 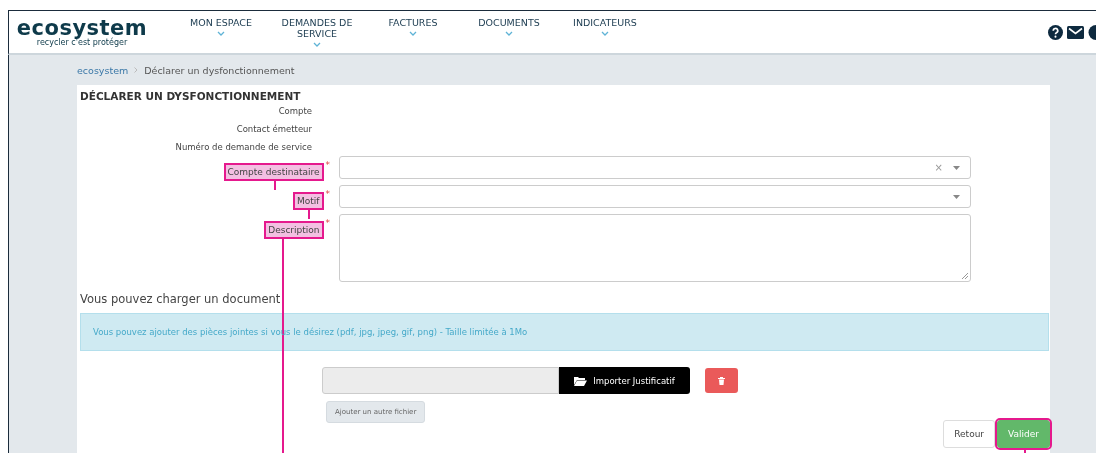 I want to click on nav-menu-item: FACTURES, so click(x=413, y=32).